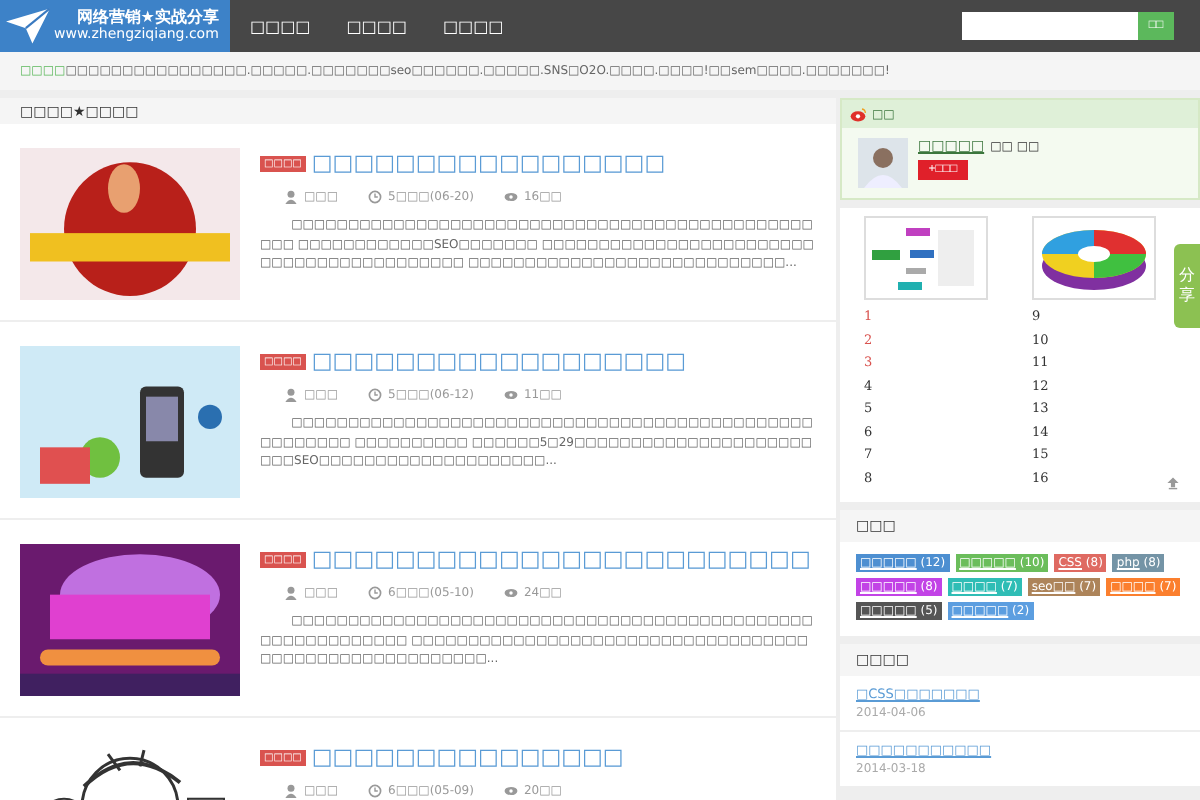 The image size is (1200, 800). What do you see at coordinates (561, 559) in the screenshot?
I see `post-title: □□□□□□□□□□□□□□□□□□□□□□□□` at bounding box center [561, 559].